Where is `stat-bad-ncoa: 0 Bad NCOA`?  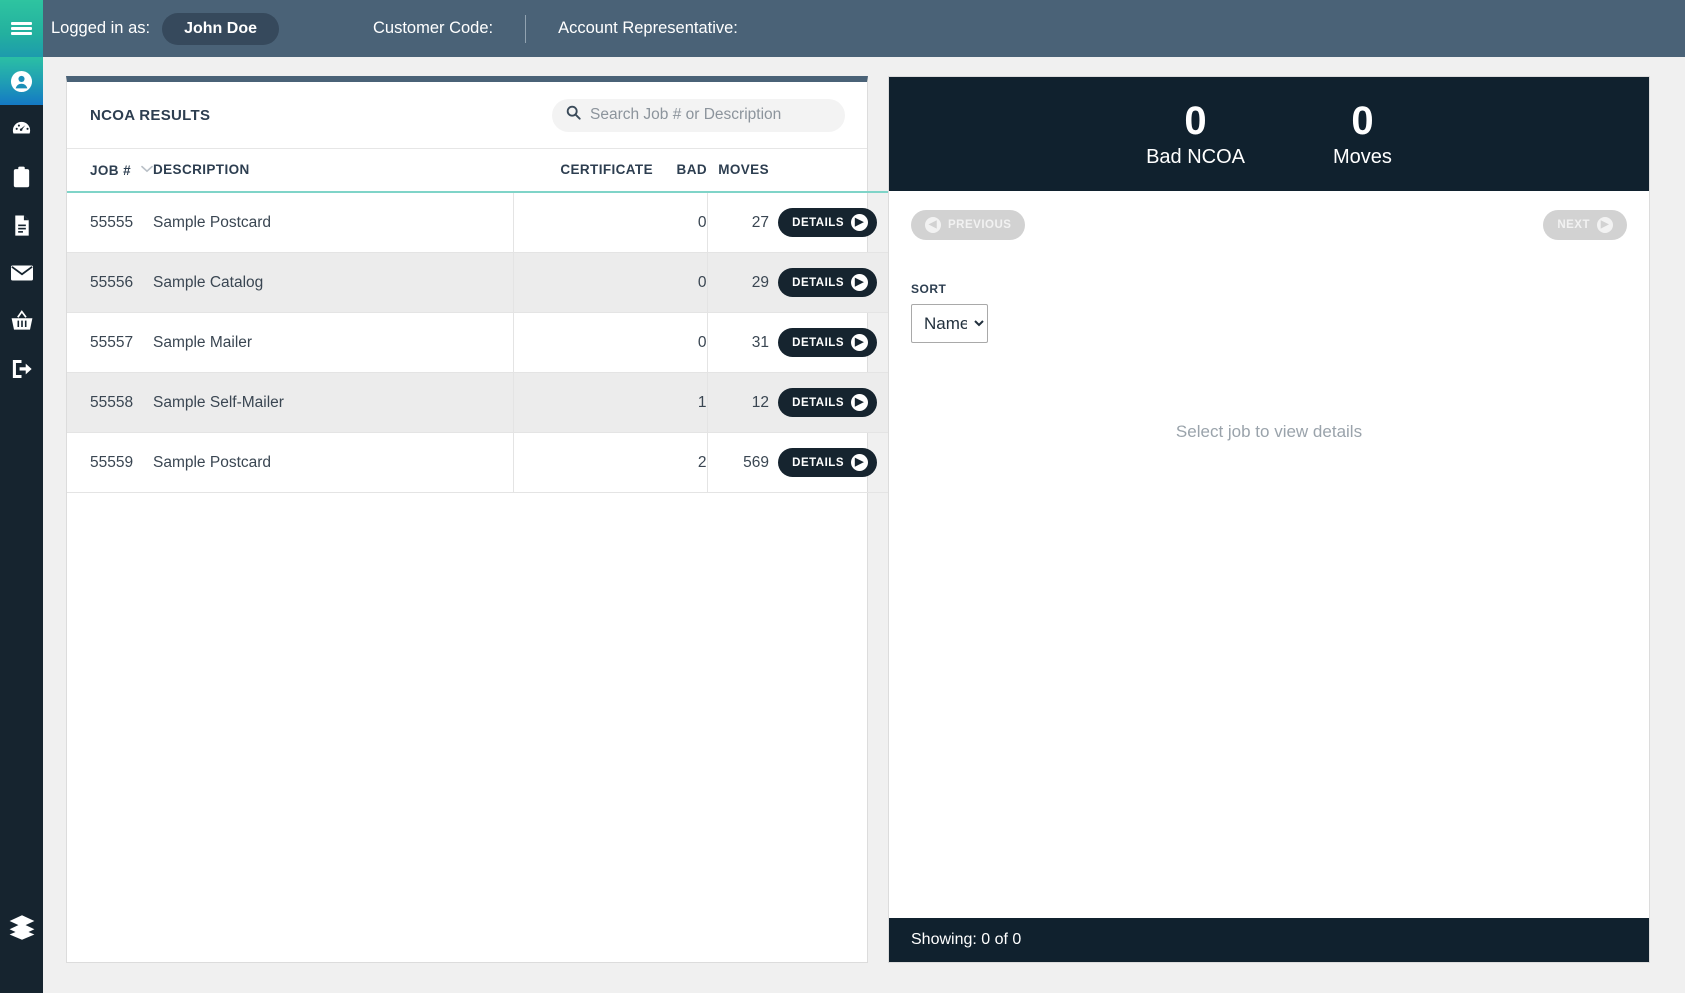 stat-bad-ncoa: 0 Bad NCOA is located at coordinates (1195, 134).